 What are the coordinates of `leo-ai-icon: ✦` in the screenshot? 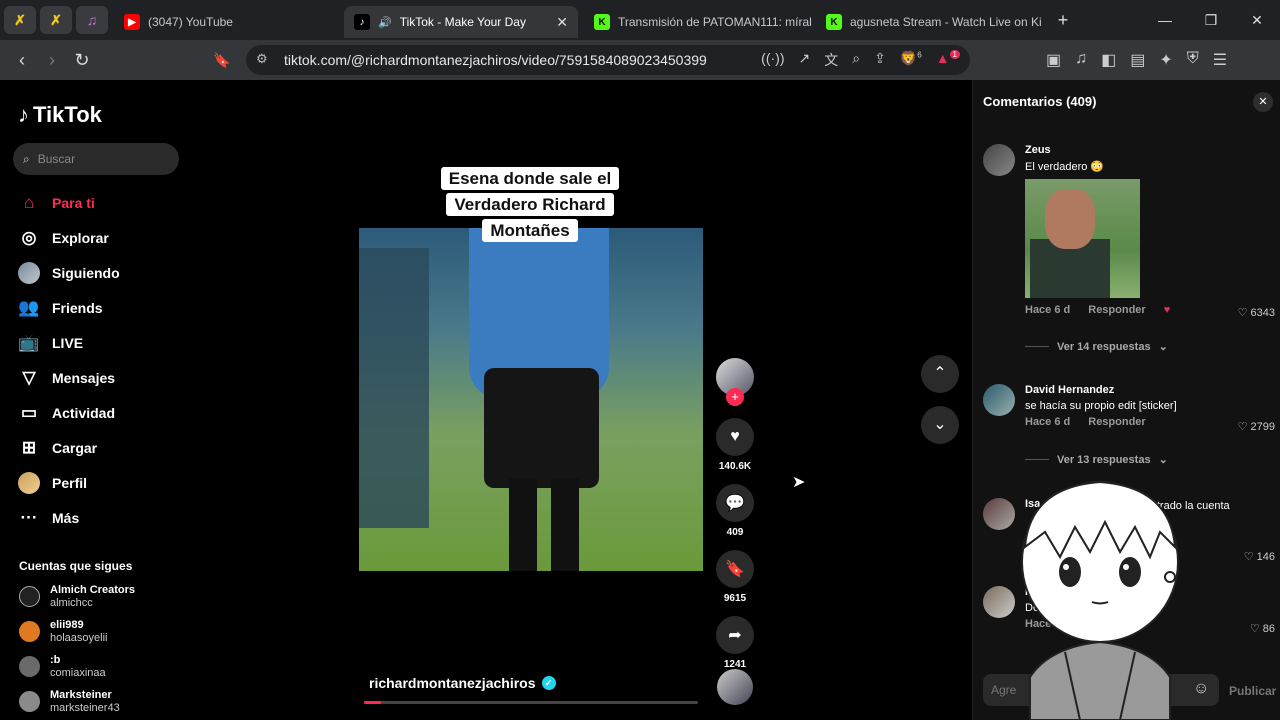 It's located at (1165, 60).